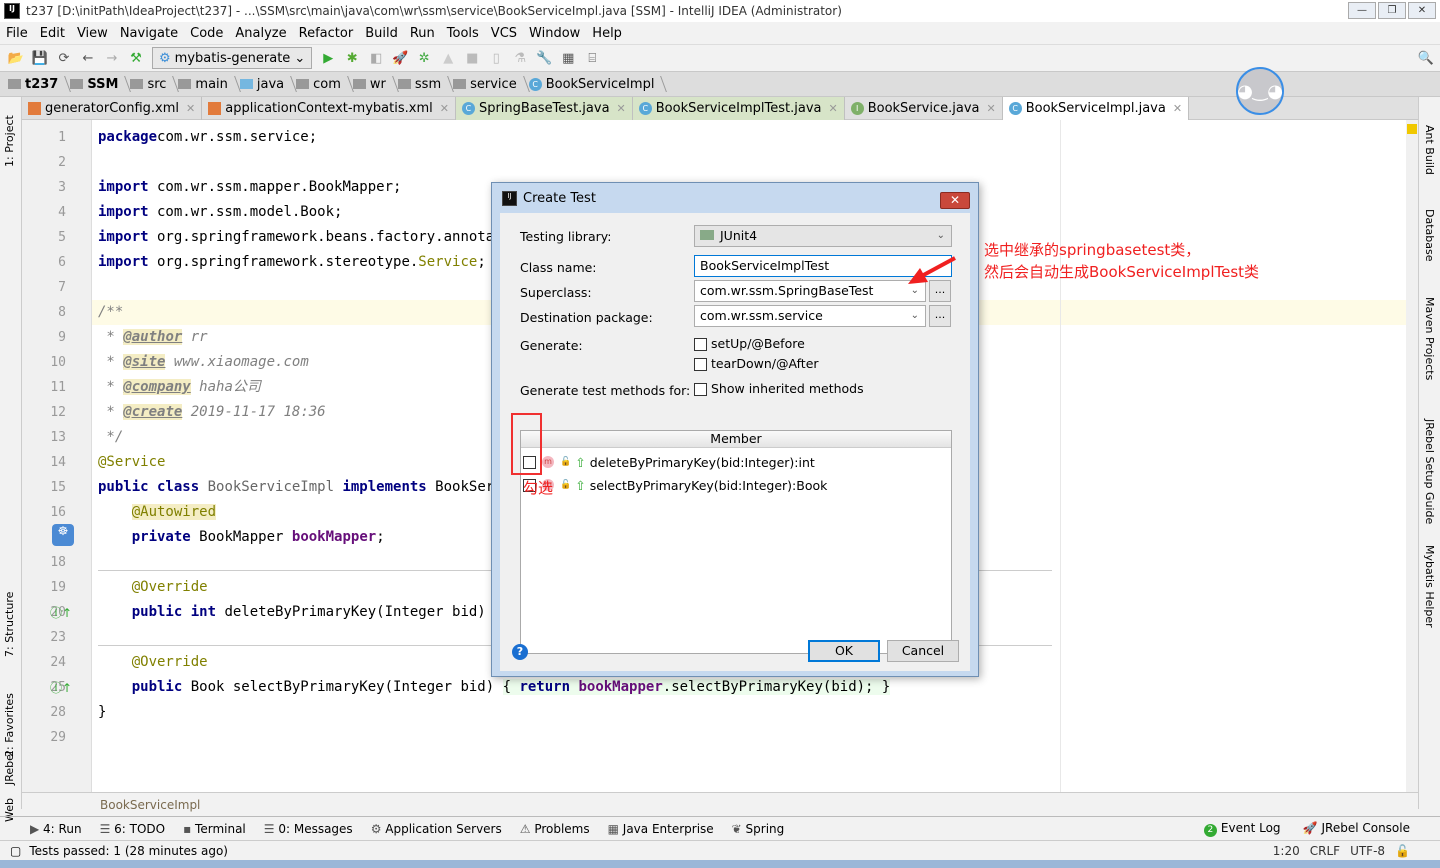 This screenshot has height=868, width=1440. What do you see at coordinates (9, 141) in the screenshot?
I see `tool-project: 1: Project` at bounding box center [9, 141].